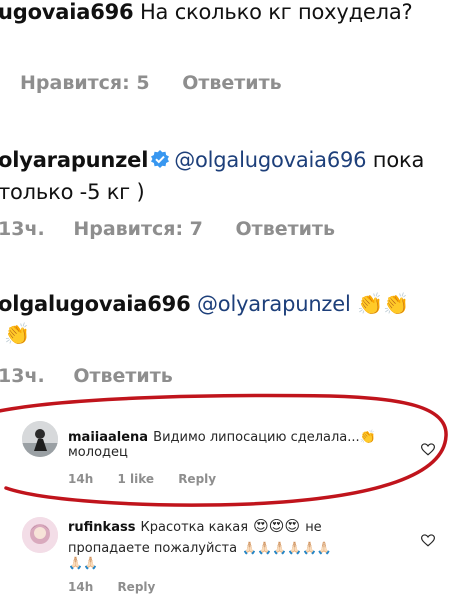 This screenshot has height=610, width=450. I want to click on comment-username: ugovaia696, so click(67, 12).